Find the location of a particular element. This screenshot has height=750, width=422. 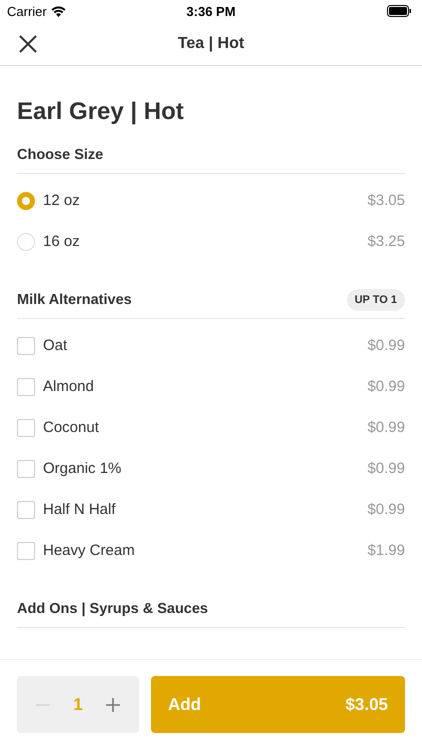

wifi-icon is located at coordinates (58, 11).